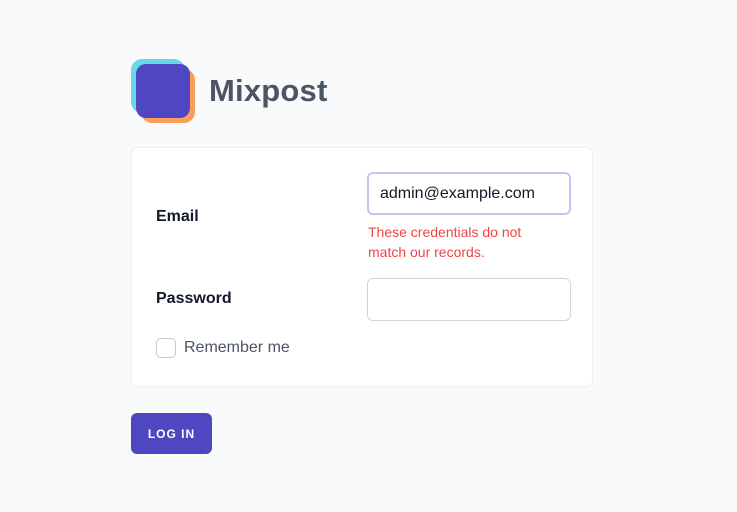  Describe the element at coordinates (166, 348) in the screenshot. I see `remember-me-checkbox` at that location.